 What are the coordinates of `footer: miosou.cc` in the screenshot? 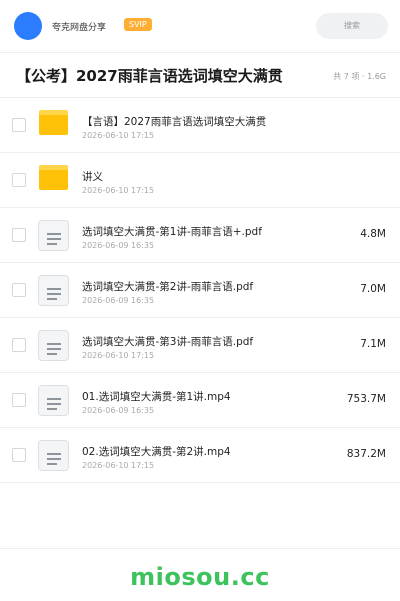 It's located at (200, 574).